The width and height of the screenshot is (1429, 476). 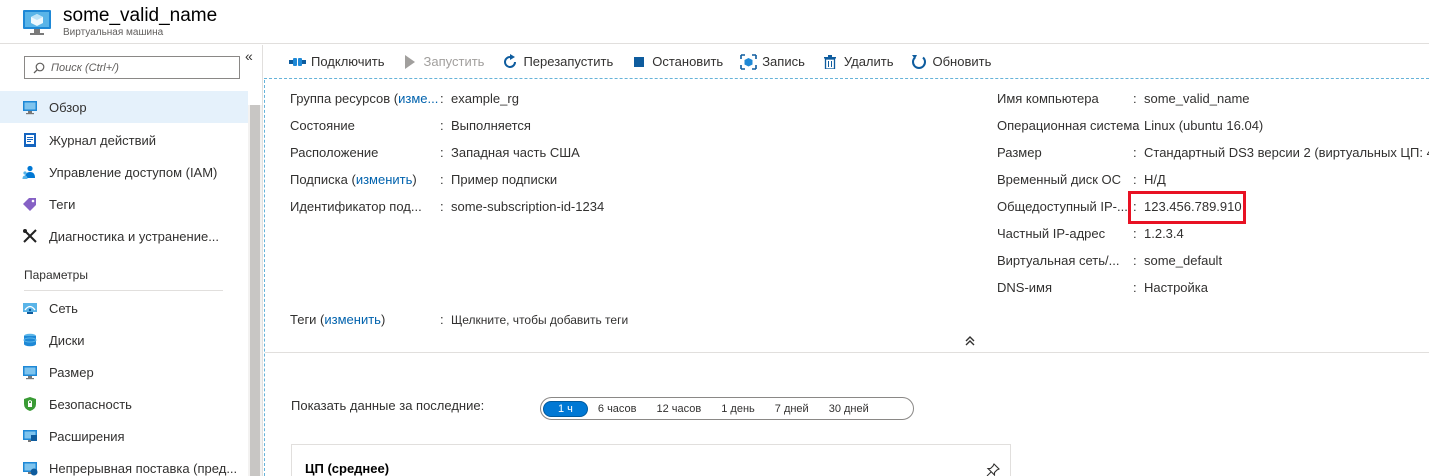 I want to click on timerange-option-30d: 30 дней, so click(x=849, y=409).